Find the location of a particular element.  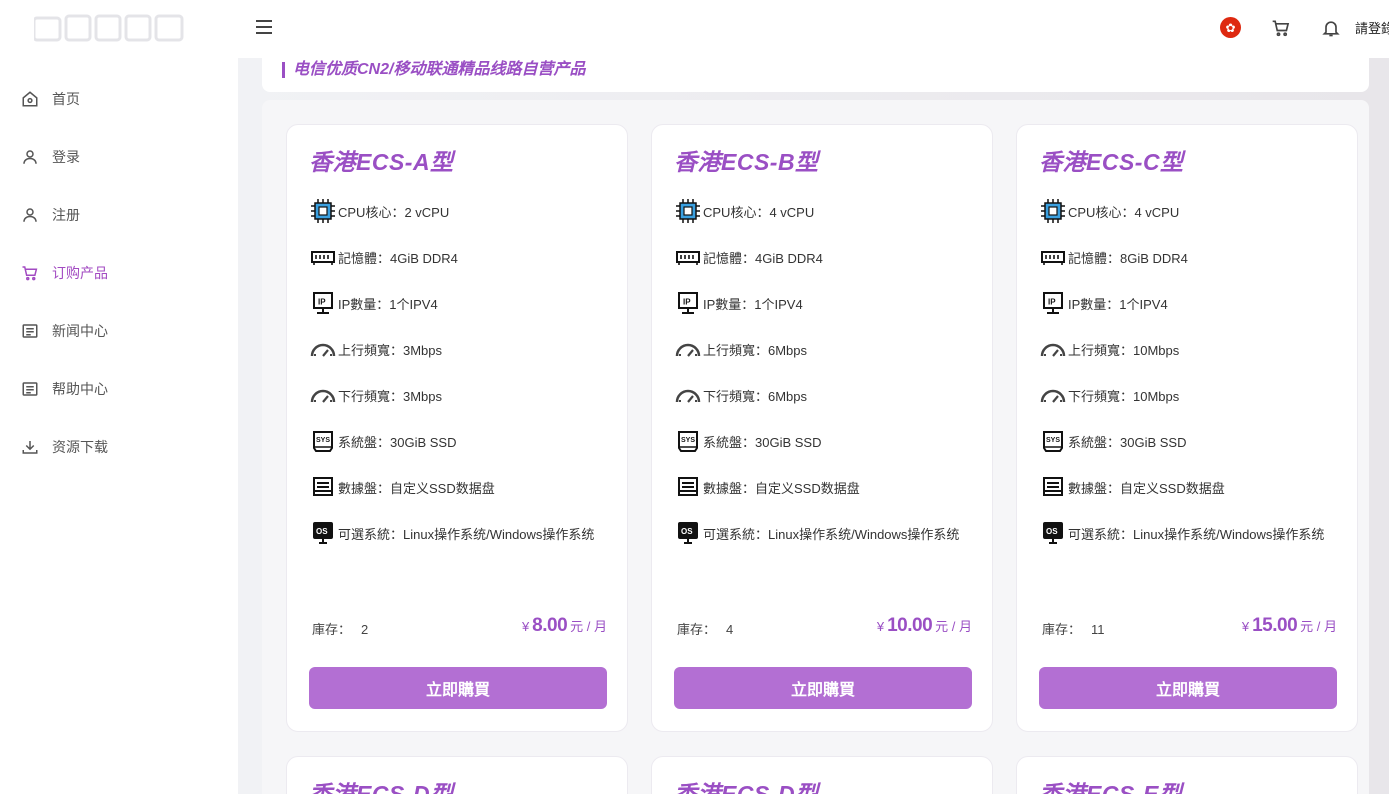

sidebar-item-news: 新闻中心 is located at coordinates (119, 331).